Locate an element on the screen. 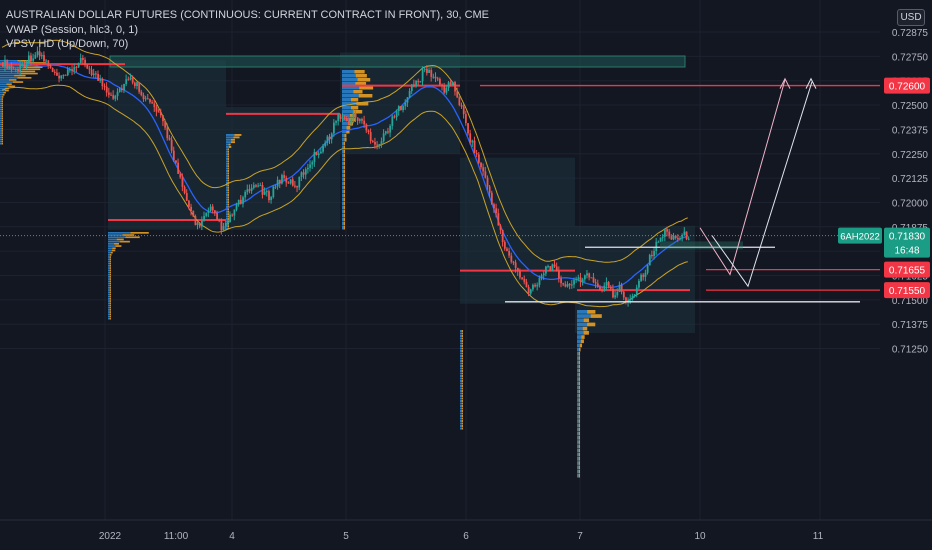 This screenshot has height=550, width=932. price-tick-label: 0.72125 is located at coordinates (910, 179).